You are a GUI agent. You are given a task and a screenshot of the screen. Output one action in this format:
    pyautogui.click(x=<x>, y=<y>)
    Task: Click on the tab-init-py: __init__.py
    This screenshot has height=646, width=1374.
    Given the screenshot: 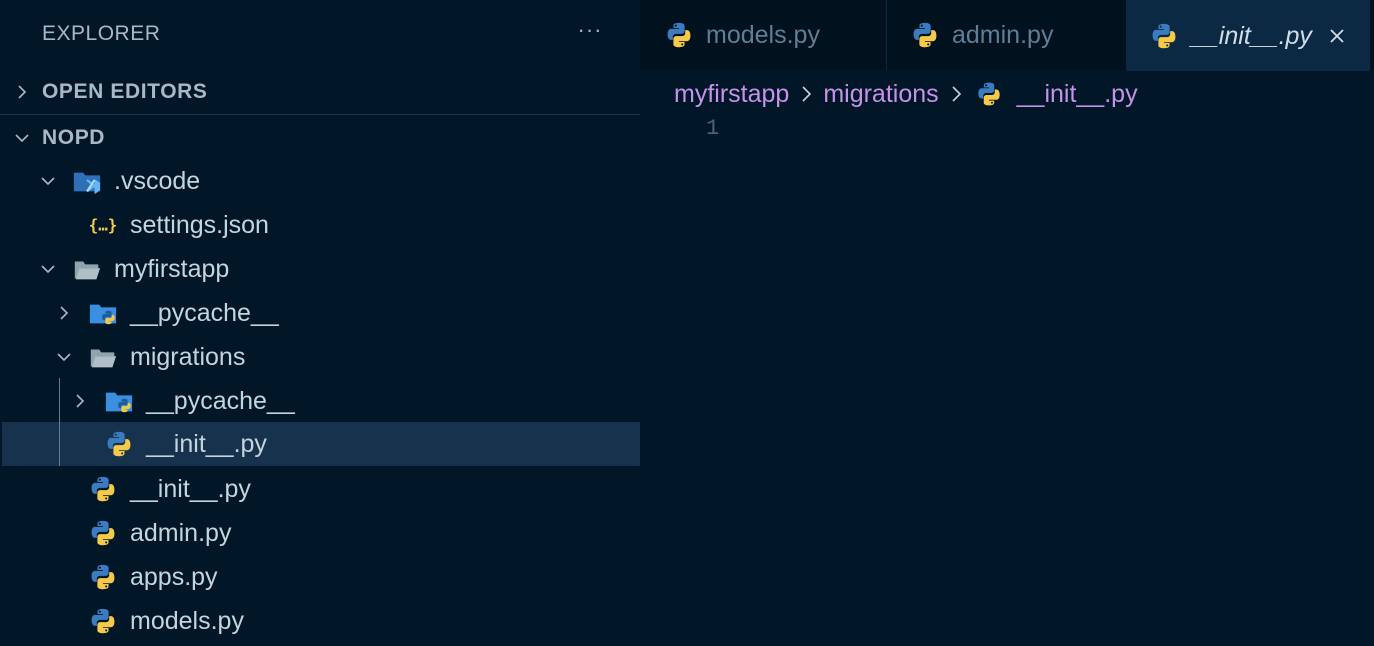 What is the action you would take?
    pyautogui.click(x=1248, y=35)
    